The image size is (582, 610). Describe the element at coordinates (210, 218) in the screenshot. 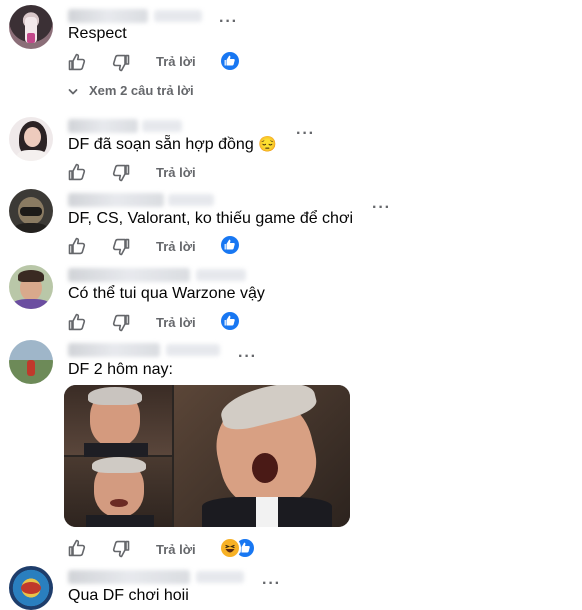

I see `comment-text: DF, CS, Valorant, ko thiếu game để chơi` at that location.